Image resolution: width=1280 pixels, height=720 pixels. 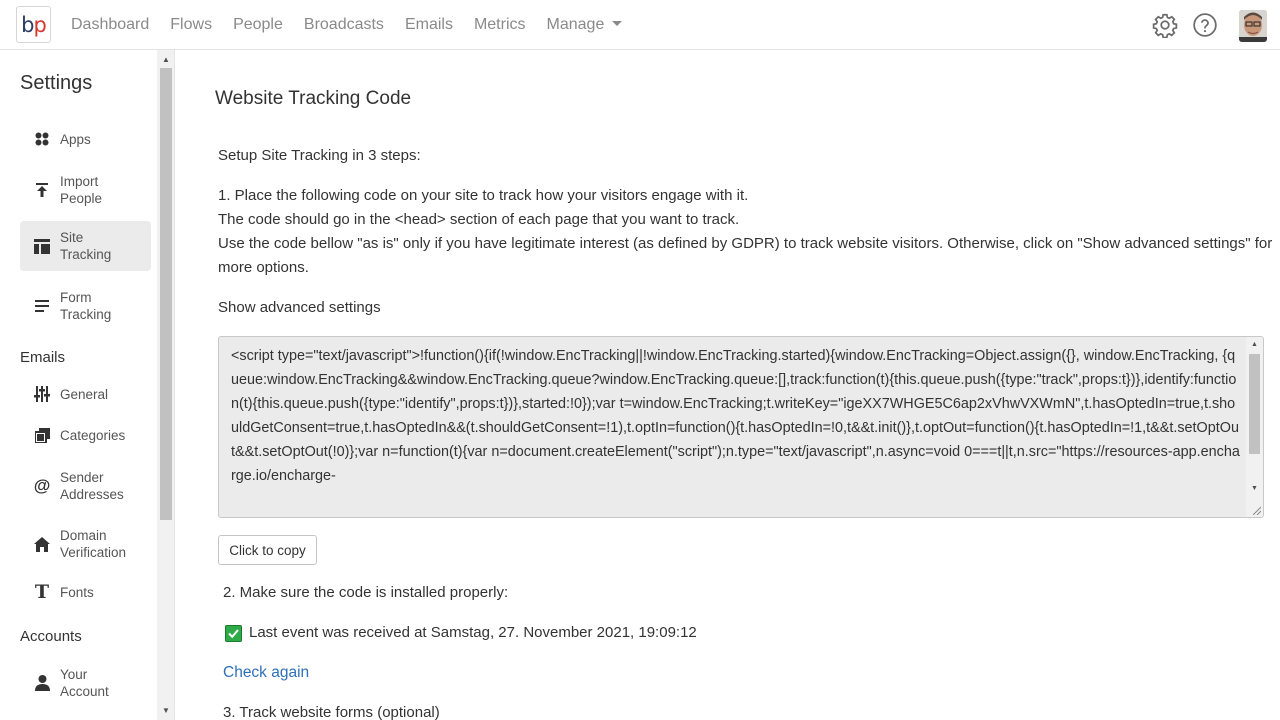 I want to click on sidebar-item-label: Form Tracking, so click(x=86, y=306).